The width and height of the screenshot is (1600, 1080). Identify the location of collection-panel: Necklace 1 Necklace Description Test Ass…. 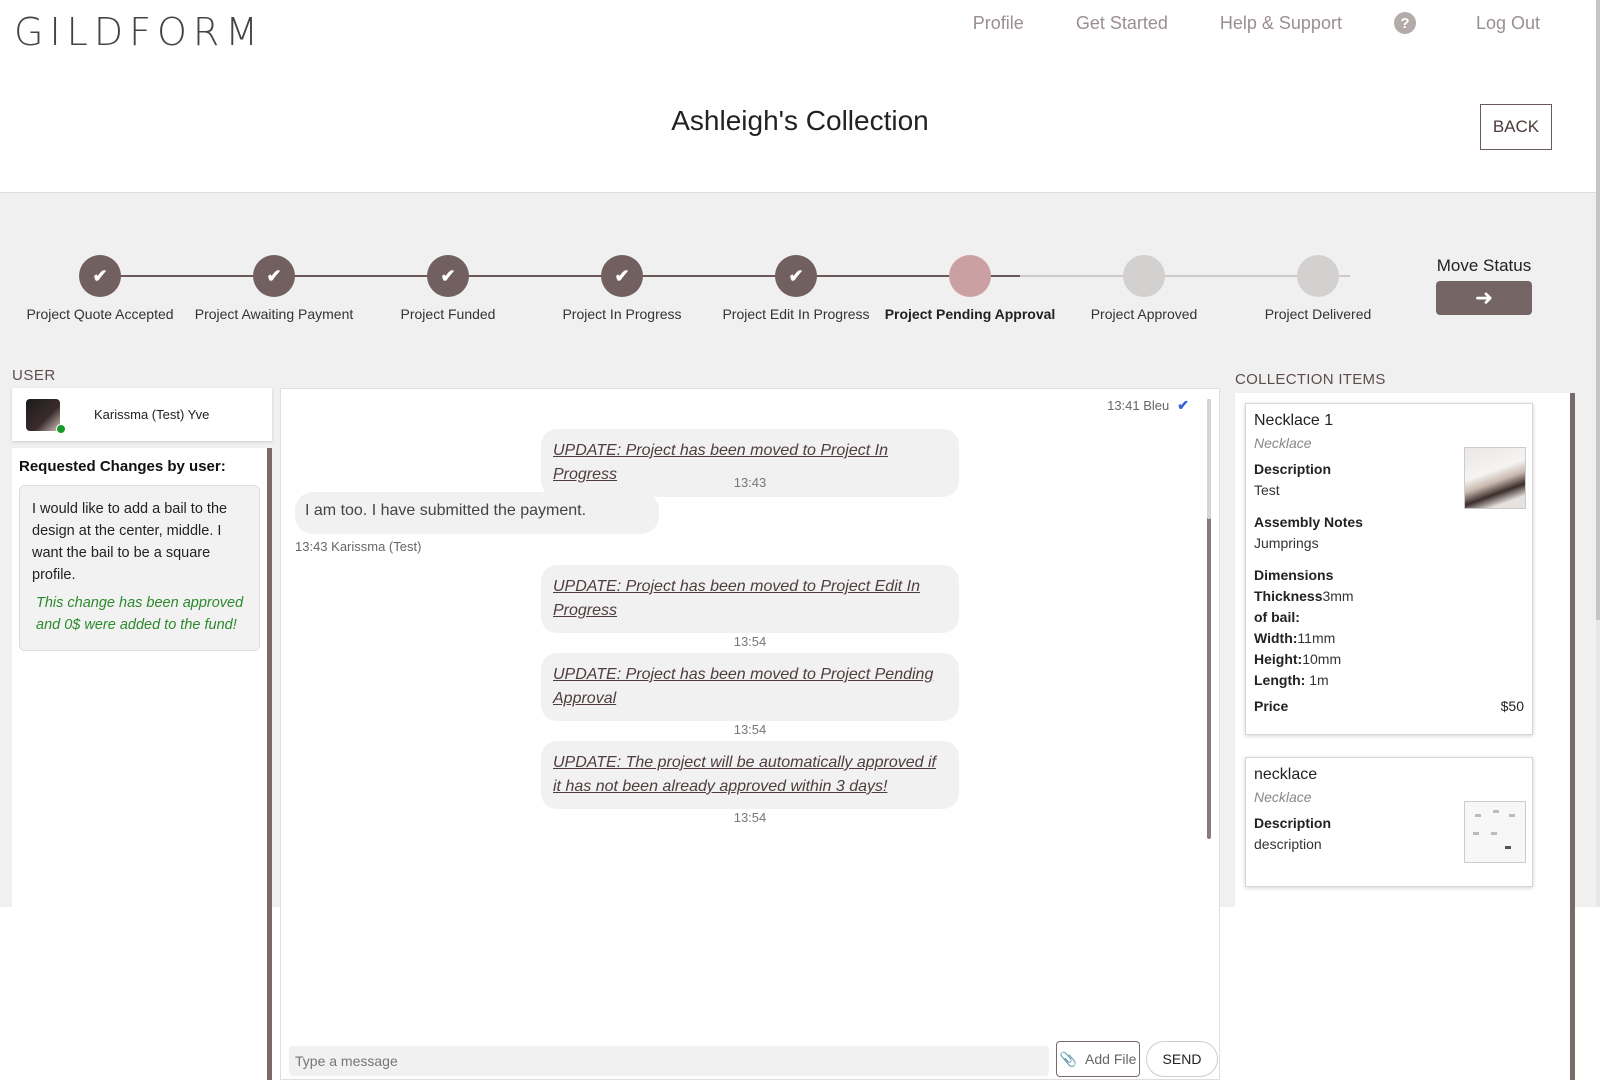
(1405, 736).